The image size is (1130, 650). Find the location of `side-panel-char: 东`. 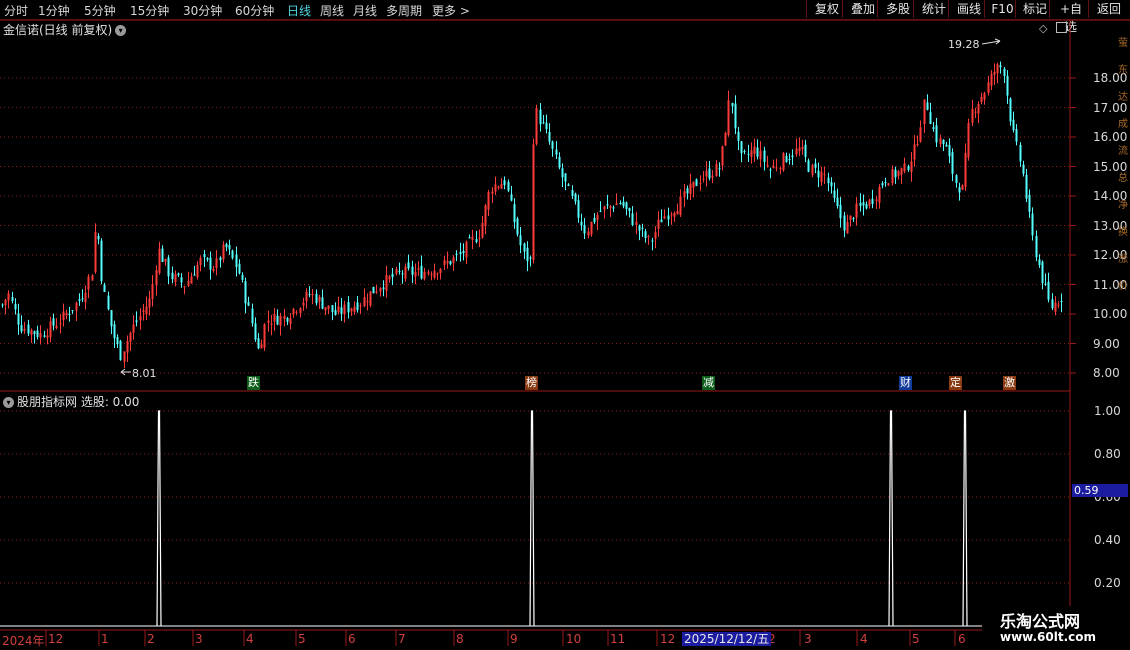

side-panel-char: 东 is located at coordinates (1123, 70).